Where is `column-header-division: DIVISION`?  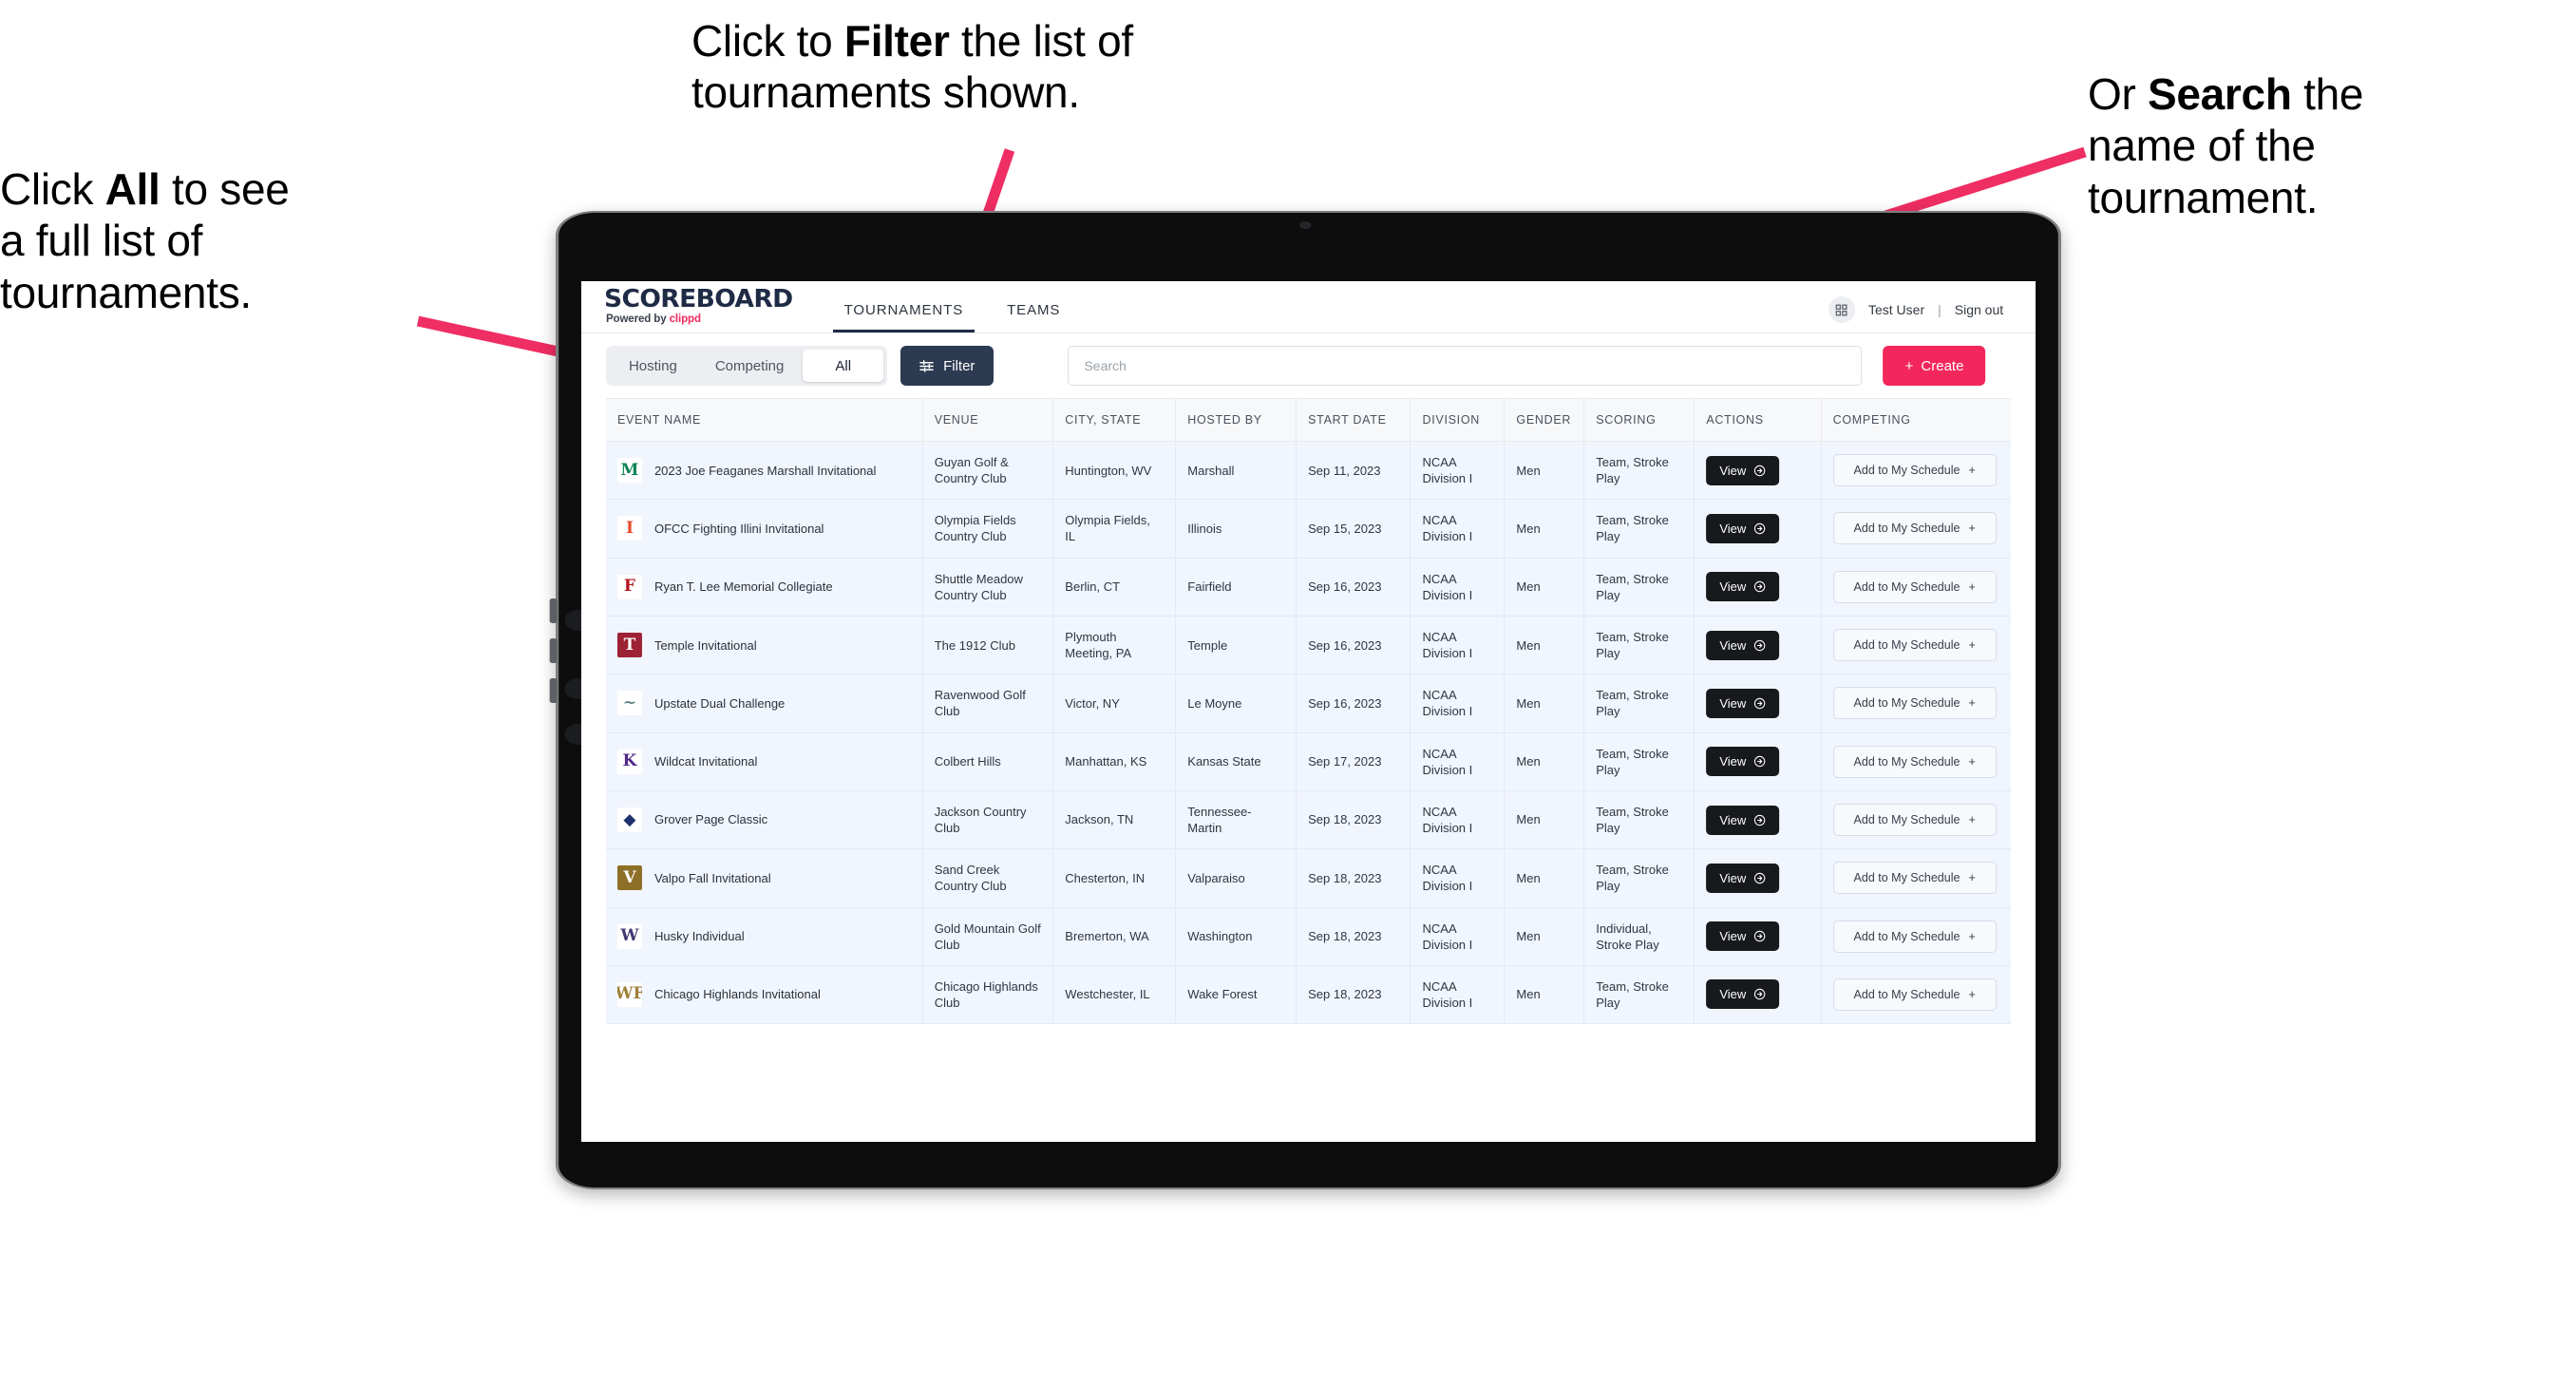 column-header-division: DIVISION is located at coordinates (1458, 420).